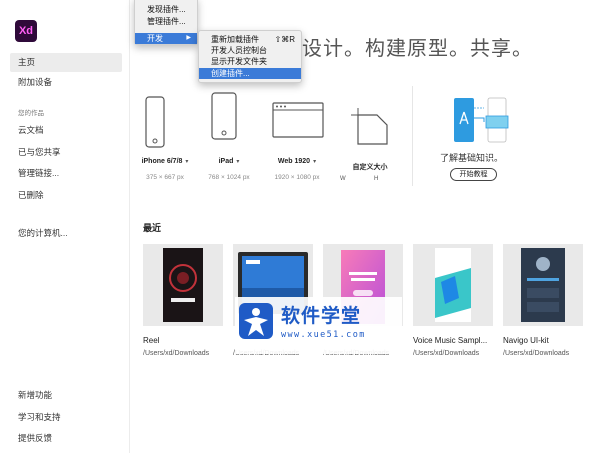 This screenshot has height=453, width=600. I want to click on your-work-heading: 您的作品, so click(31, 113).